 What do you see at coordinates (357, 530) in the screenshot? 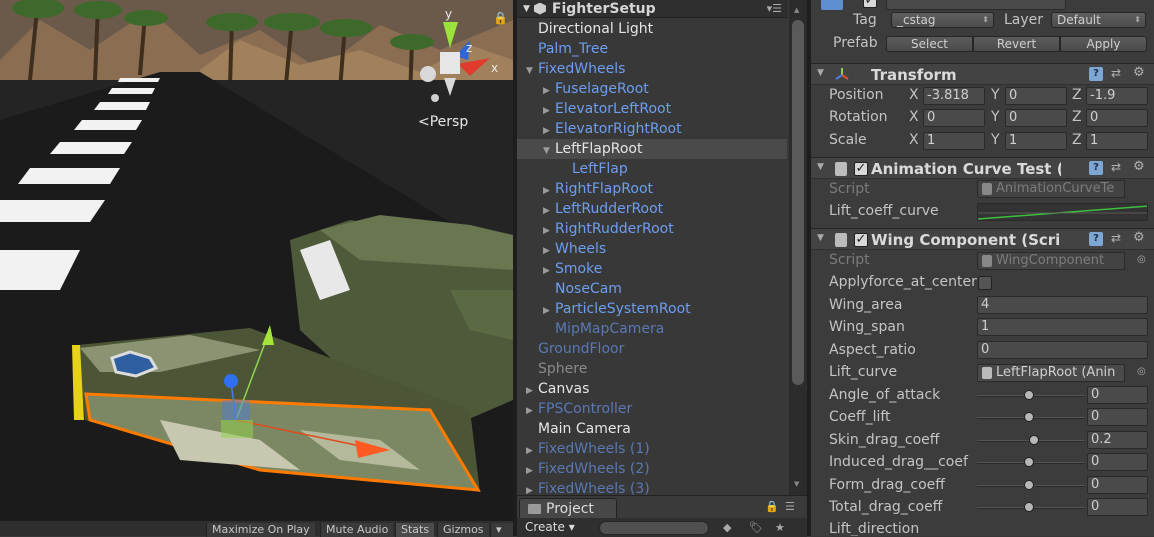
I see `mute-audio-button: Mute Audio` at bounding box center [357, 530].